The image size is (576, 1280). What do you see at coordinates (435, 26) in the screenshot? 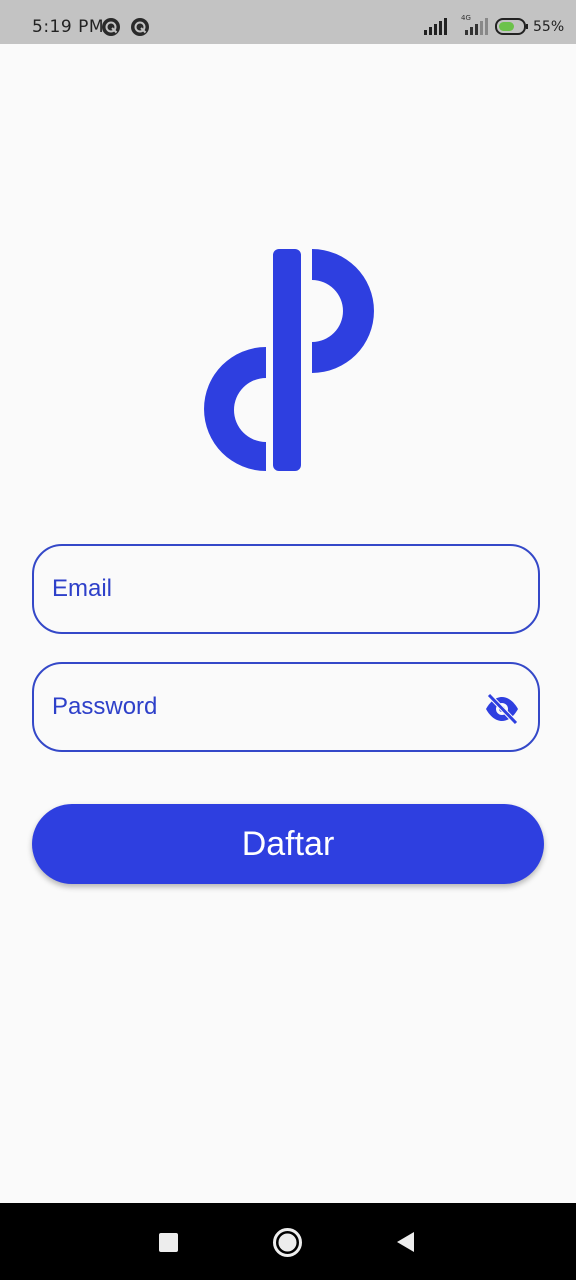
I see `signal-strength-icon` at bounding box center [435, 26].